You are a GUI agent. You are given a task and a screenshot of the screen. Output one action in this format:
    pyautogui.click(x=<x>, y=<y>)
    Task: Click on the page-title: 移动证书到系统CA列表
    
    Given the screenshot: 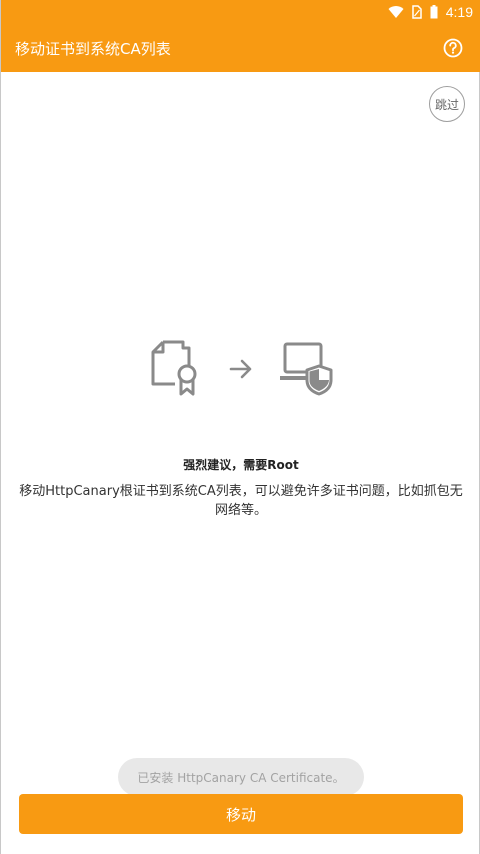 What is the action you would take?
    pyautogui.click(x=93, y=48)
    